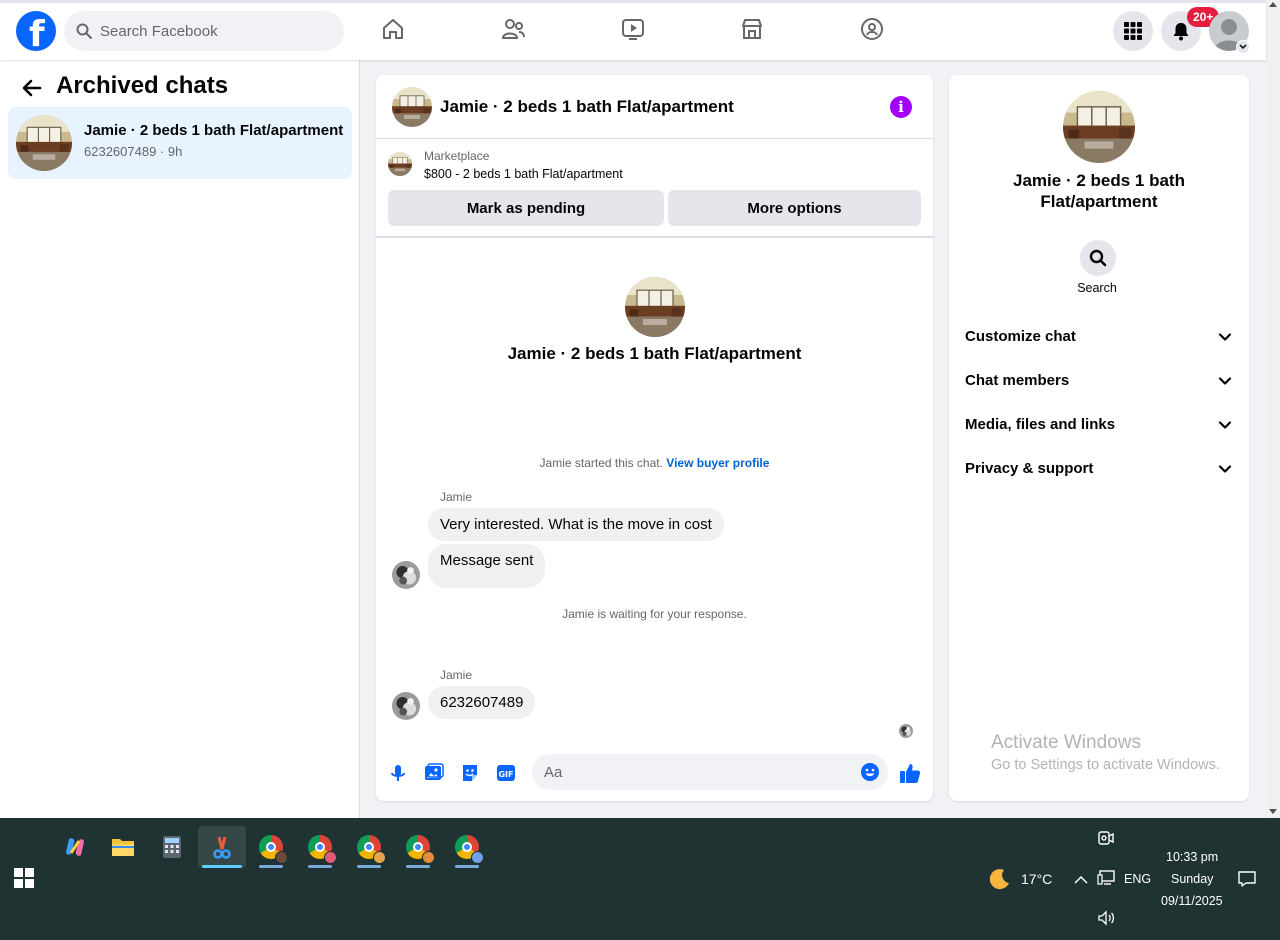 This screenshot has width=1280, height=940. What do you see at coordinates (487, 566) in the screenshot?
I see `message-bubble: Message sent` at bounding box center [487, 566].